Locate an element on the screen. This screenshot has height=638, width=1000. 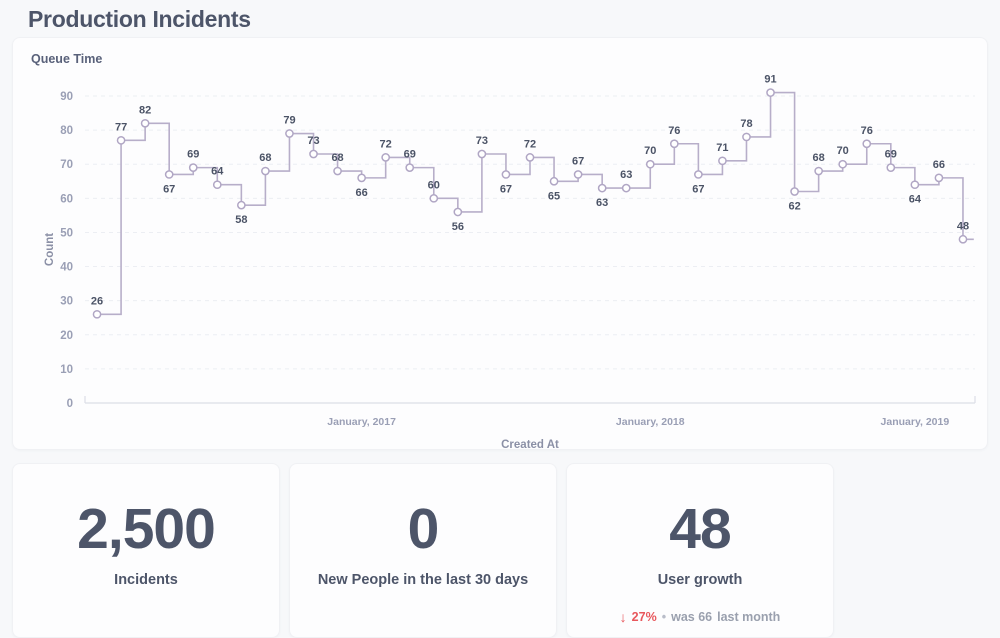
stat-label: New People in the last 30 days is located at coordinates (423, 580).